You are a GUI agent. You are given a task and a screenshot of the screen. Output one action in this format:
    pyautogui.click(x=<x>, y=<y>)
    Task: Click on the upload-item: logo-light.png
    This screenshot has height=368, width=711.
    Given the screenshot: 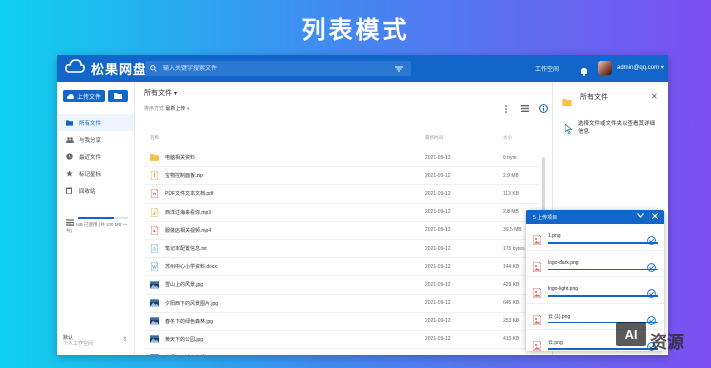 What is the action you would take?
    pyautogui.click(x=595, y=290)
    